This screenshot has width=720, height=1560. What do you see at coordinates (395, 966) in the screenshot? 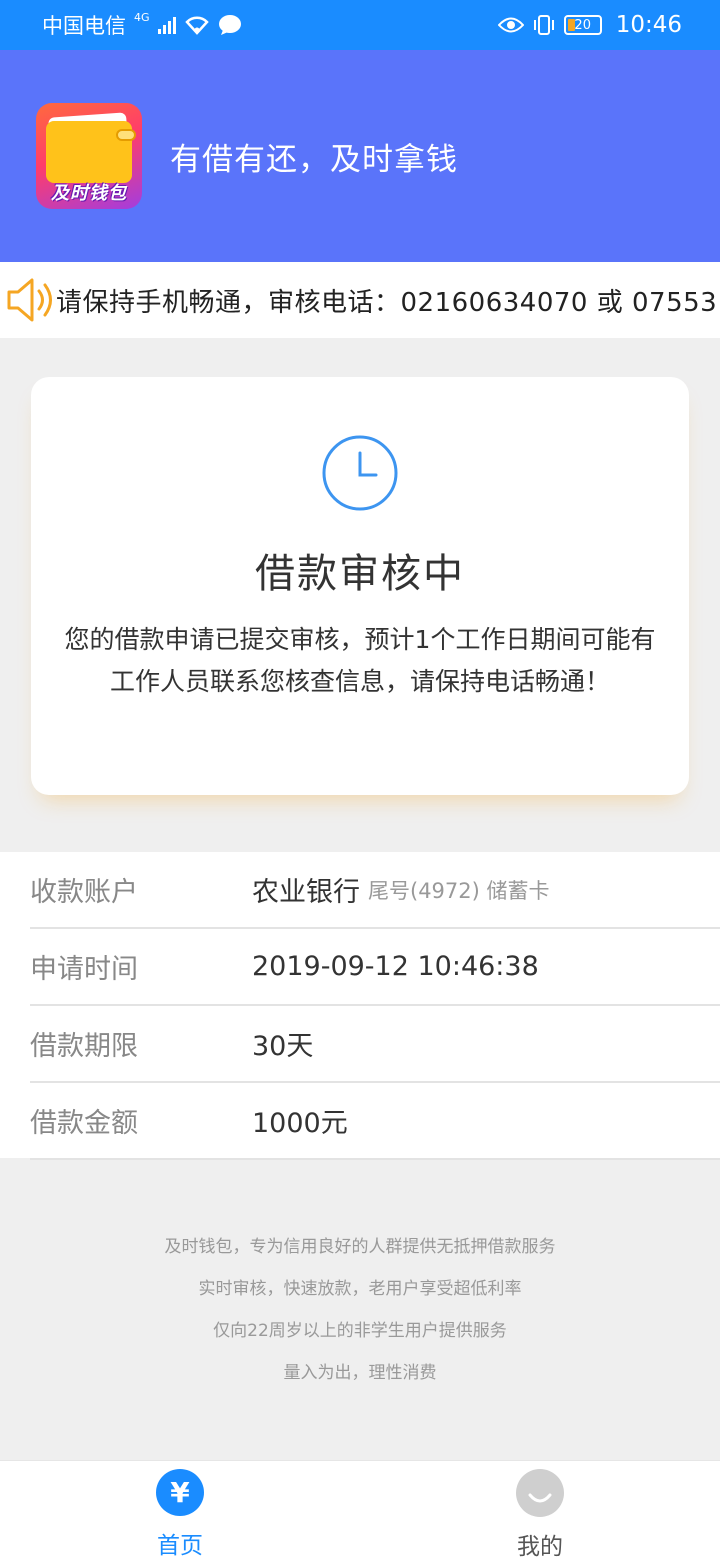
I see `detail-value: 2019-09-12 10:46:38` at bounding box center [395, 966].